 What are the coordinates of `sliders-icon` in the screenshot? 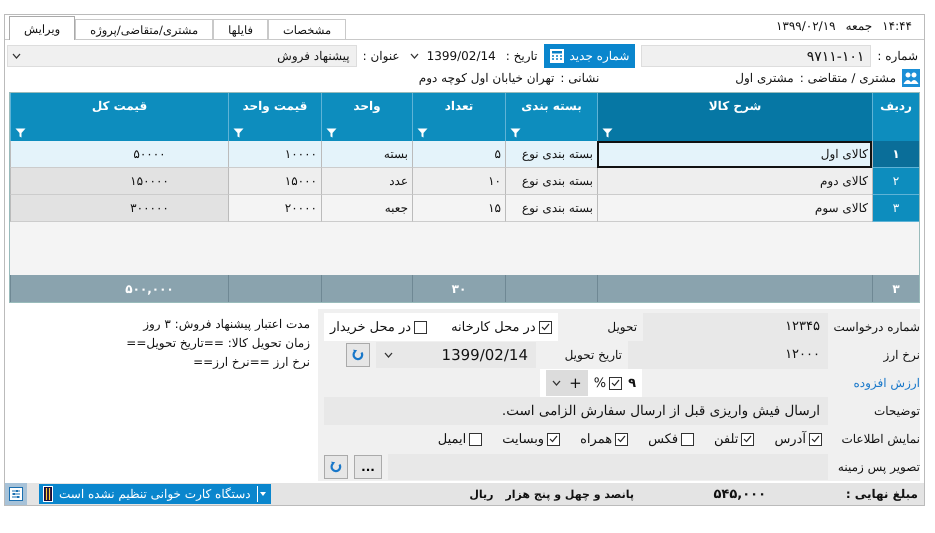 It's located at (16, 494).